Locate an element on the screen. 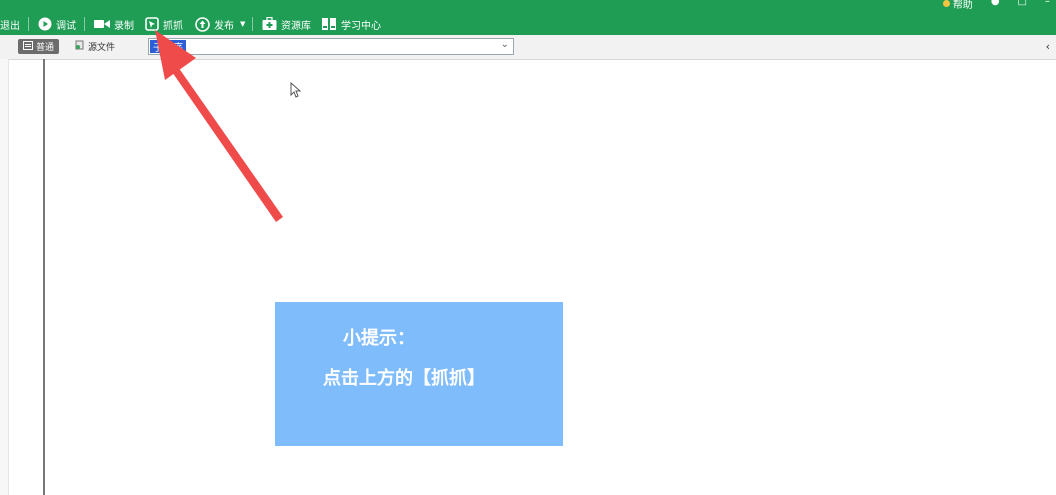 This screenshot has width=1056, height=495. tab-source-file: 源文件 is located at coordinates (95, 46).